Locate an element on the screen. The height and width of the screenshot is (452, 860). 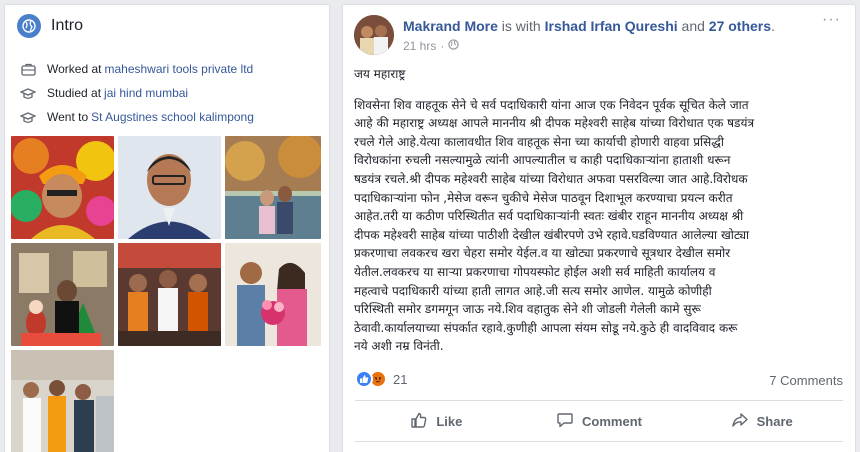
intro-header: Intro is located at coordinates (167, 26).